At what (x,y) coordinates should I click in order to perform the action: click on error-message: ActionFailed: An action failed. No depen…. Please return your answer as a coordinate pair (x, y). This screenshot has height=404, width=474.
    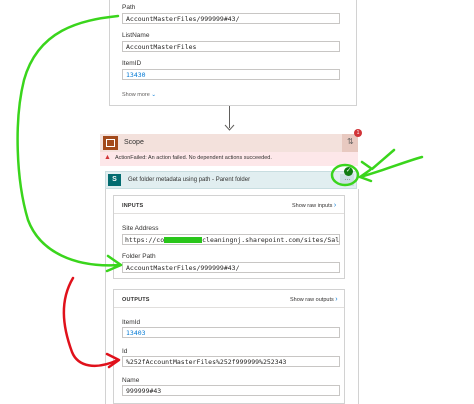
    Looking at the image, I should click on (193, 158).